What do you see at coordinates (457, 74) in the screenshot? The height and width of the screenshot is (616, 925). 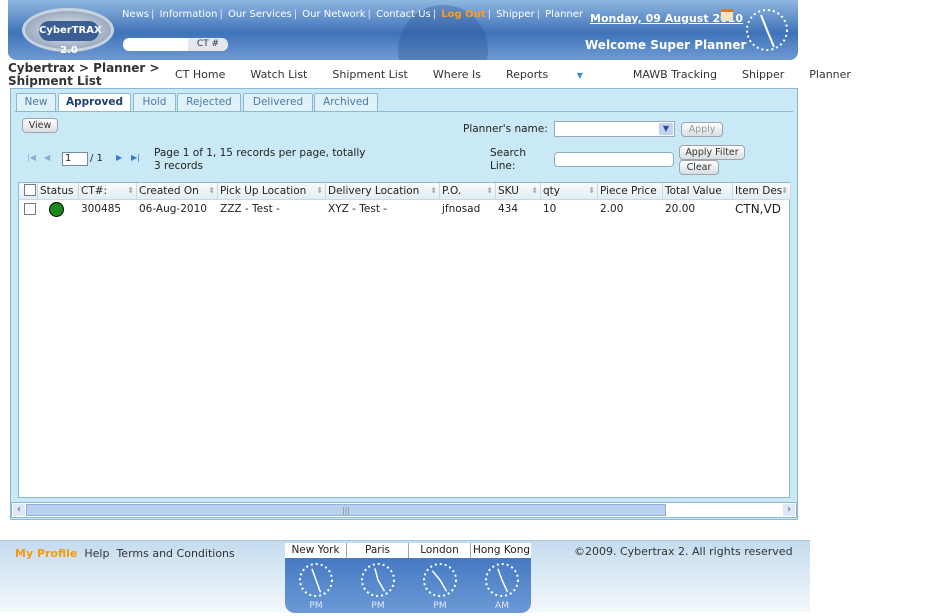 I see `nav-where-is: Where Is` at bounding box center [457, 74].